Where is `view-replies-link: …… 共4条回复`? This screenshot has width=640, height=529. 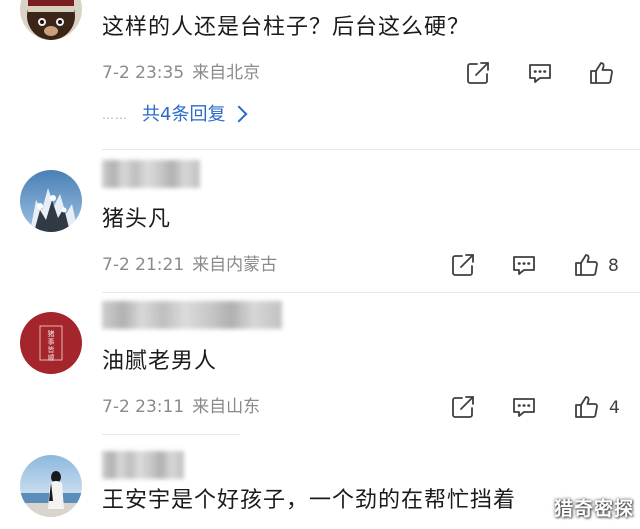
view-replies-link: …… 共4条回复 is located at coordinates (175, 115).